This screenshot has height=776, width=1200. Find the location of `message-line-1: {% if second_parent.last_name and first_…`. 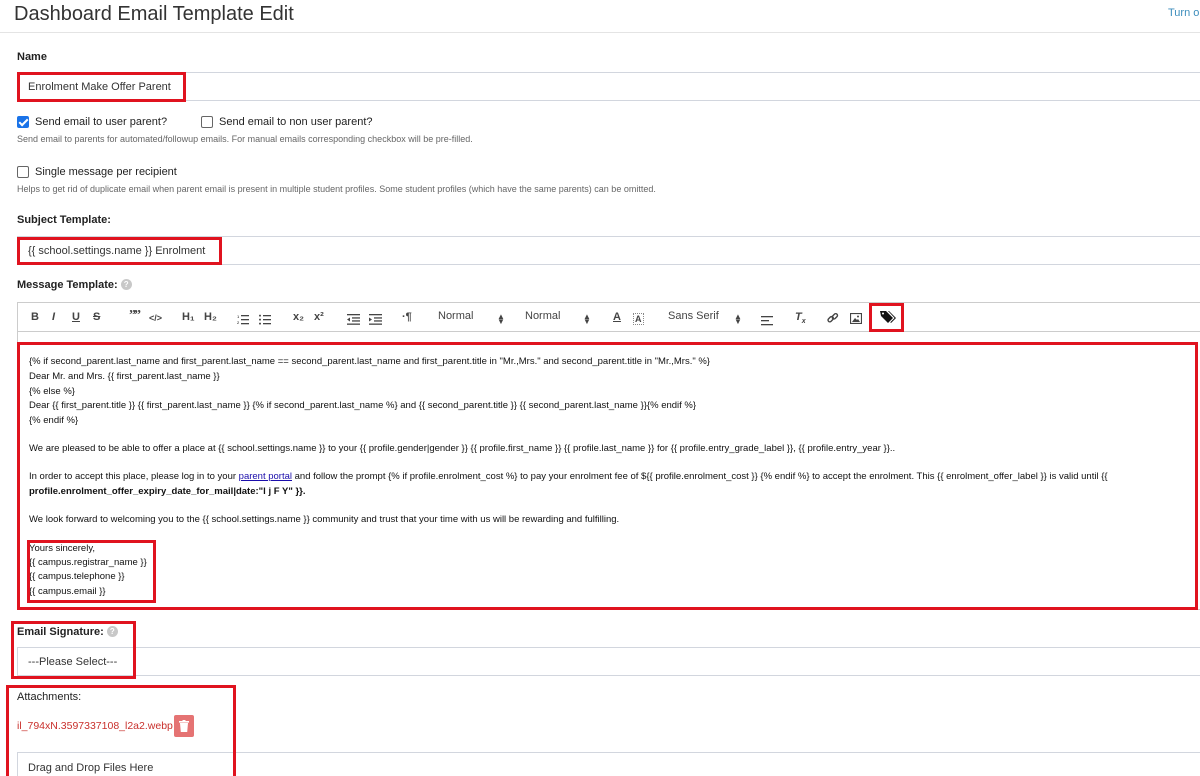

message-line-1: {% if second_parent.last_name and first_… is located at coordinates (369, 361).